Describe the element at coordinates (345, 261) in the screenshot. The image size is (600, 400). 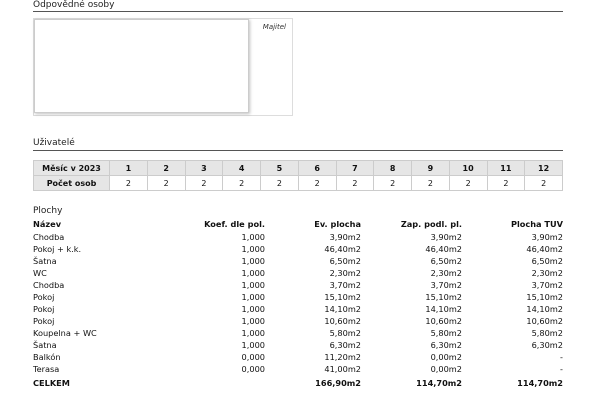
I see `cell-ev: 6,50m2` at that location.